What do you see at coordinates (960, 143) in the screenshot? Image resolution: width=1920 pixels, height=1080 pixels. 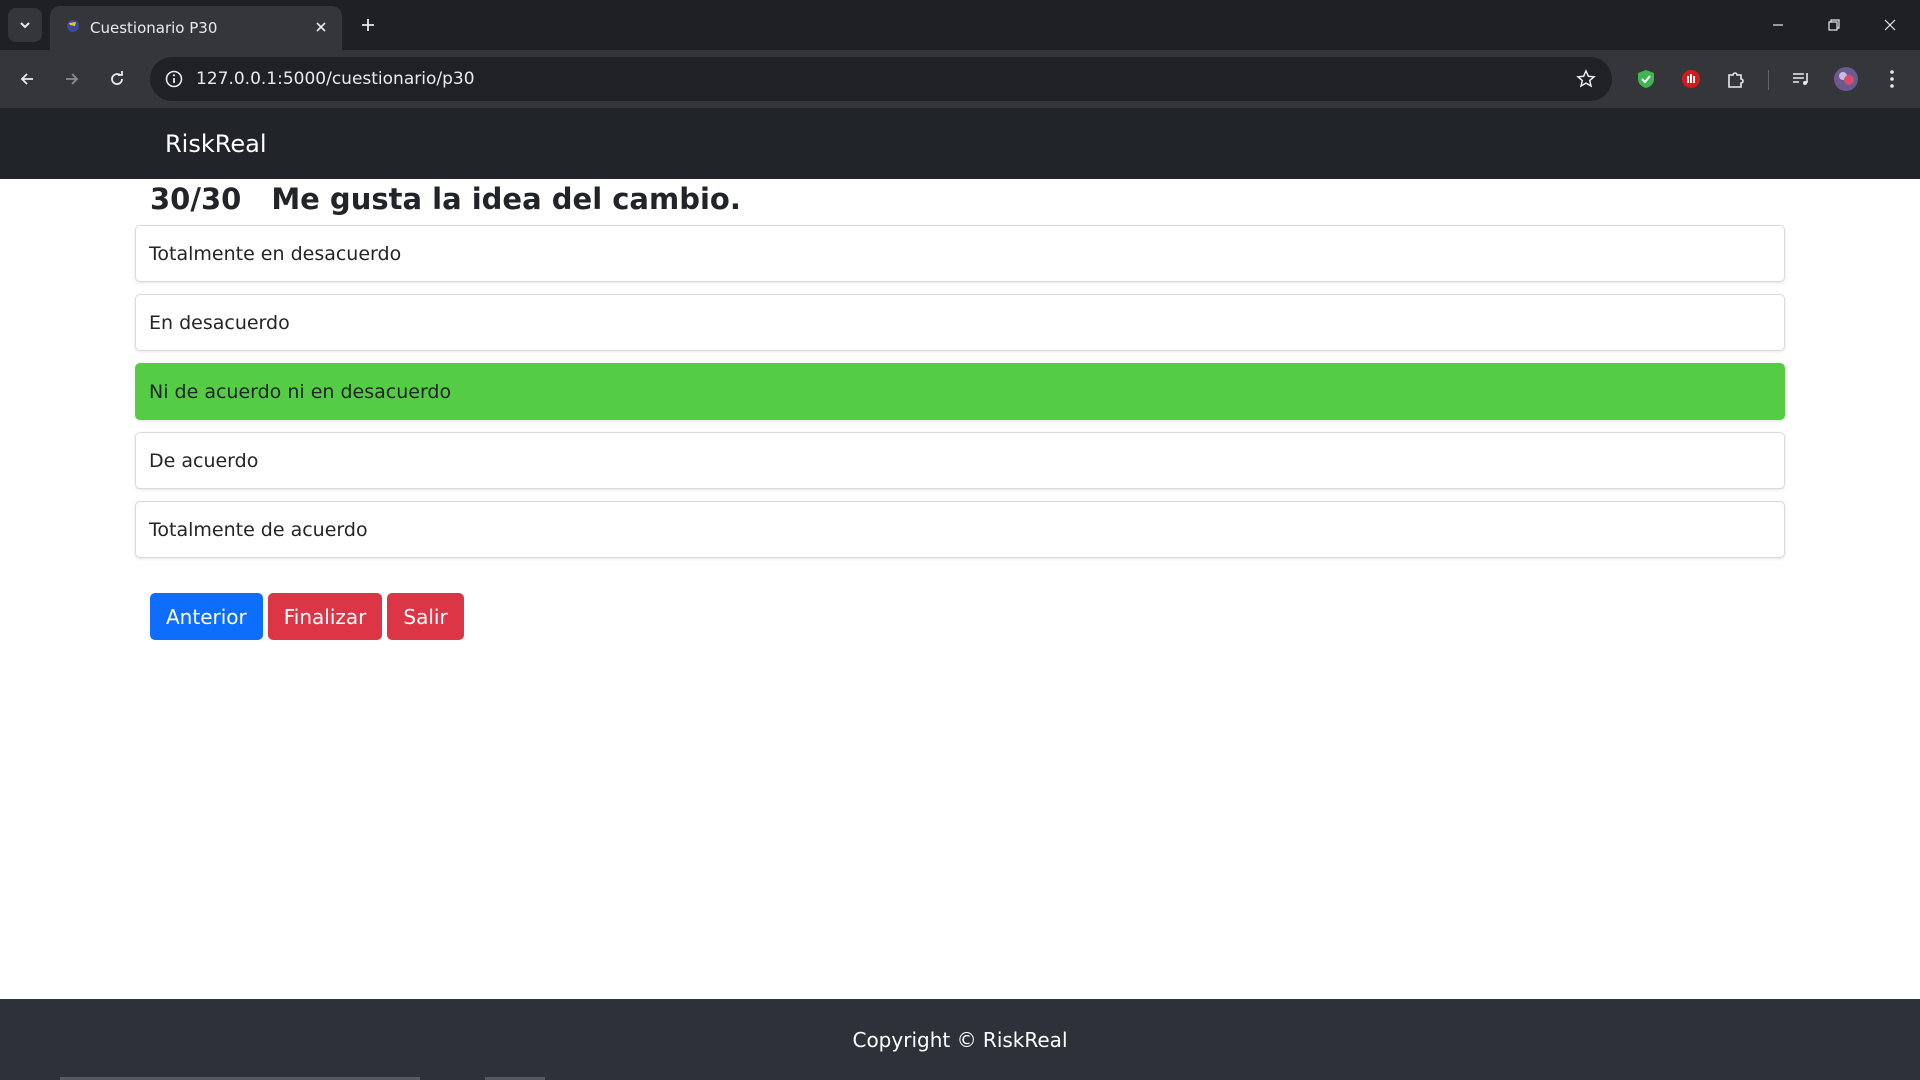 I see `app-navbar: RiskReal` at bounding box center [960, 143].